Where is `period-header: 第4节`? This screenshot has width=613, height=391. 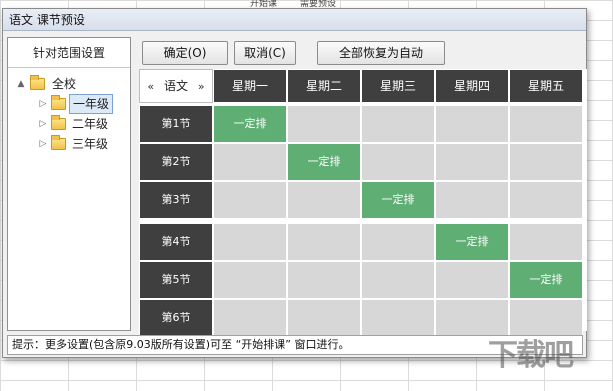 period-header: 第4节 is located at coordinates (176, 242).